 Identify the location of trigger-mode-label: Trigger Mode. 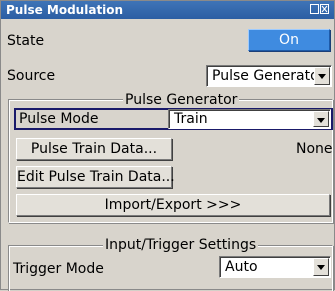
(58, 269).